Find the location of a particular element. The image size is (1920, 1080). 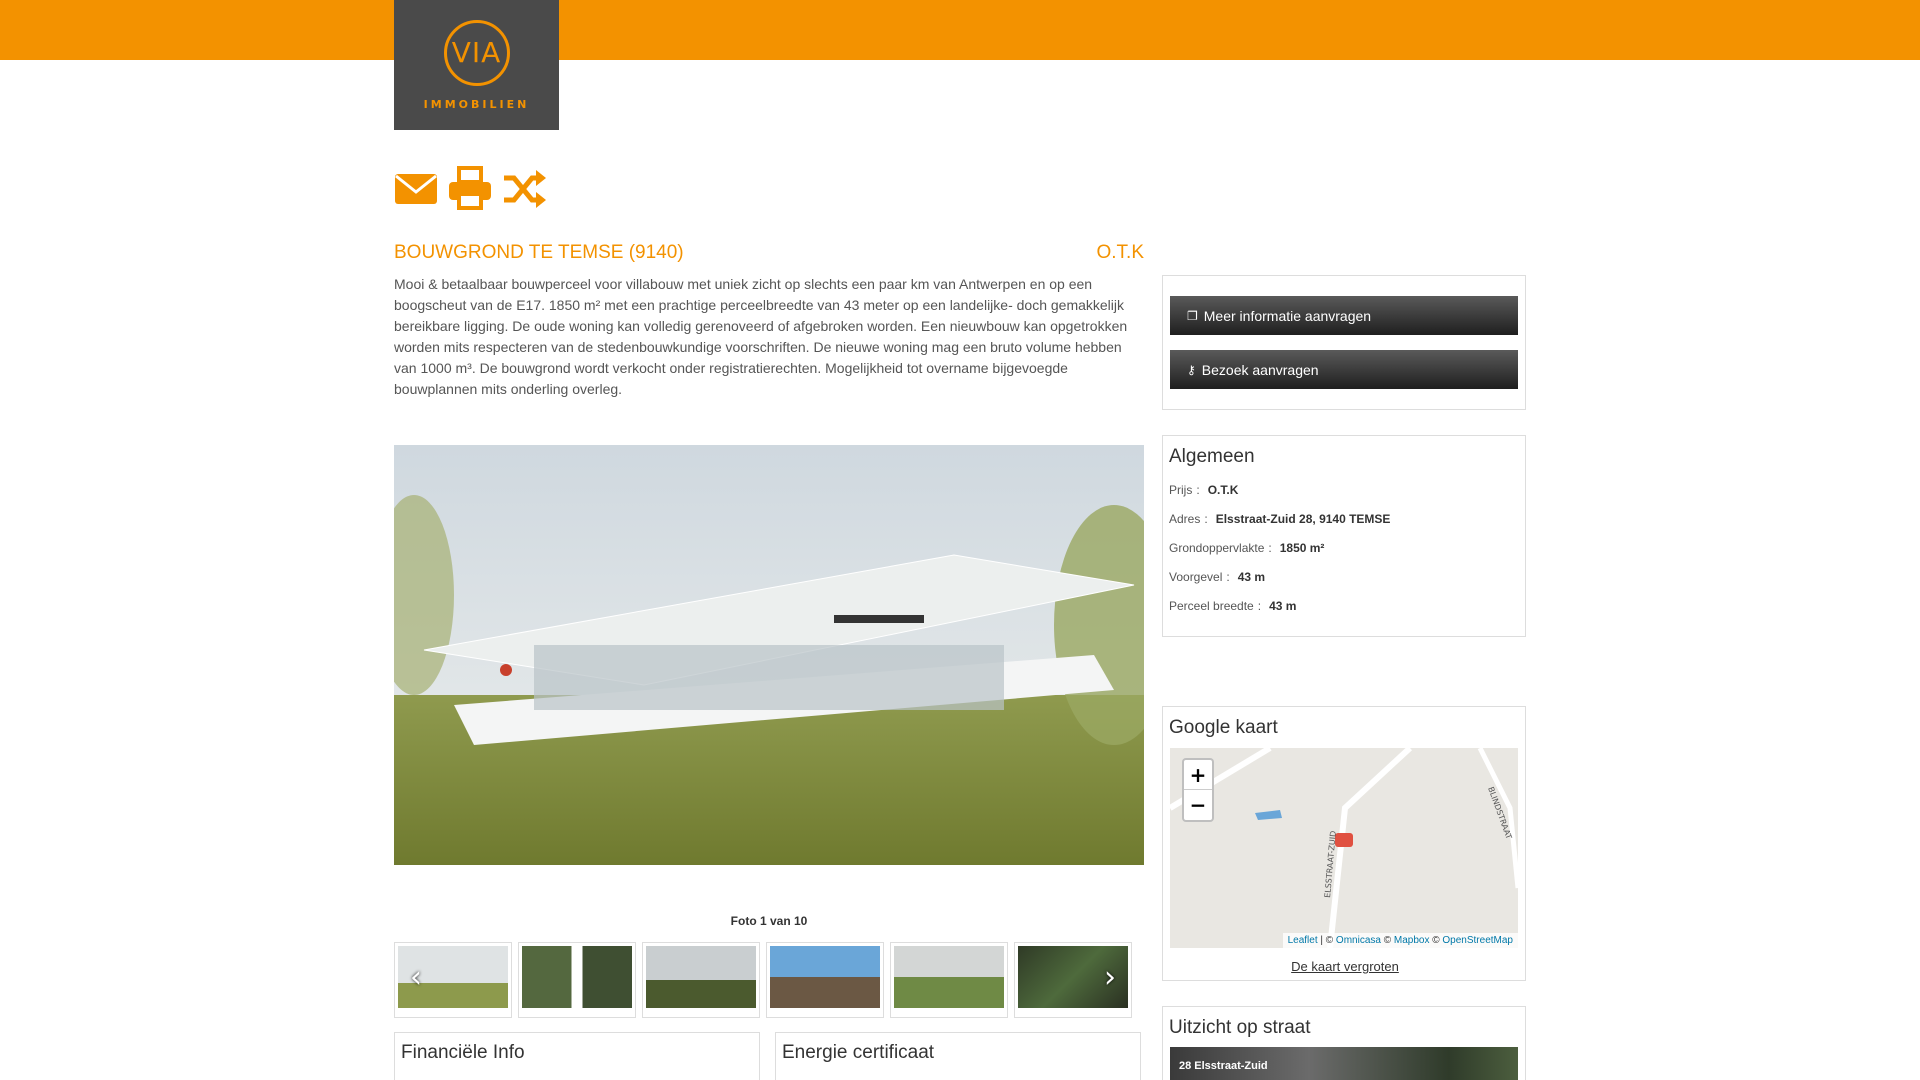

energy-certificate-title: Energie certificaat is located at coordinates (858, 1052).